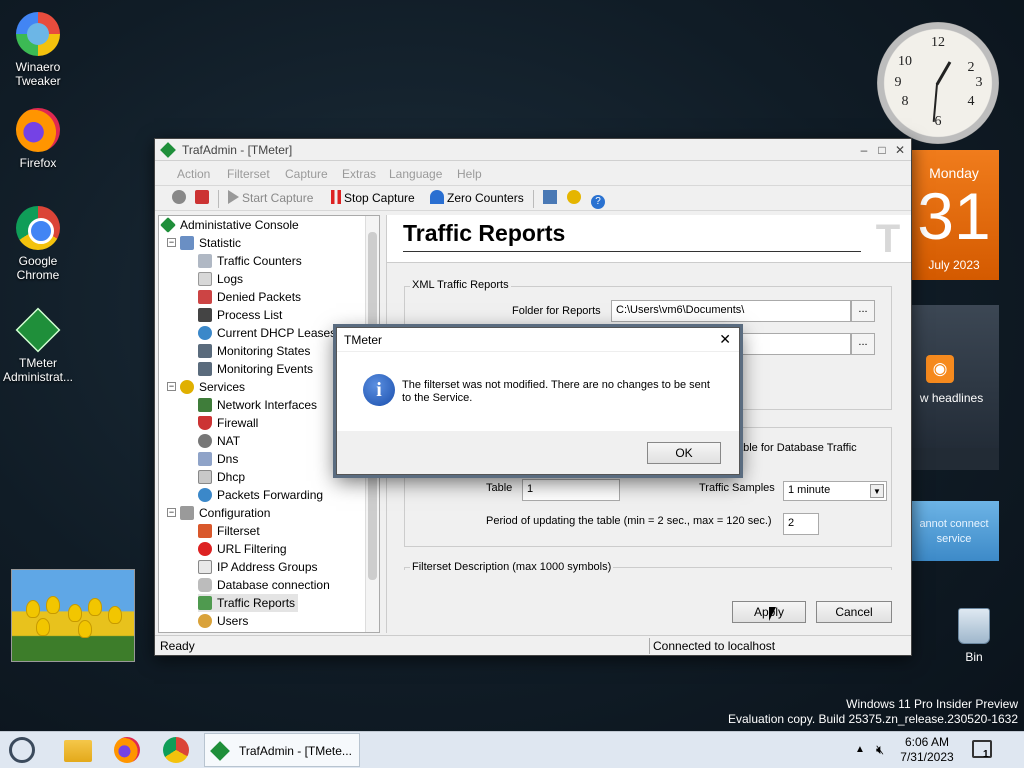 The image size is (1024, 768). I want to click on start-capture-button: Start Capture, so click(270, 199).